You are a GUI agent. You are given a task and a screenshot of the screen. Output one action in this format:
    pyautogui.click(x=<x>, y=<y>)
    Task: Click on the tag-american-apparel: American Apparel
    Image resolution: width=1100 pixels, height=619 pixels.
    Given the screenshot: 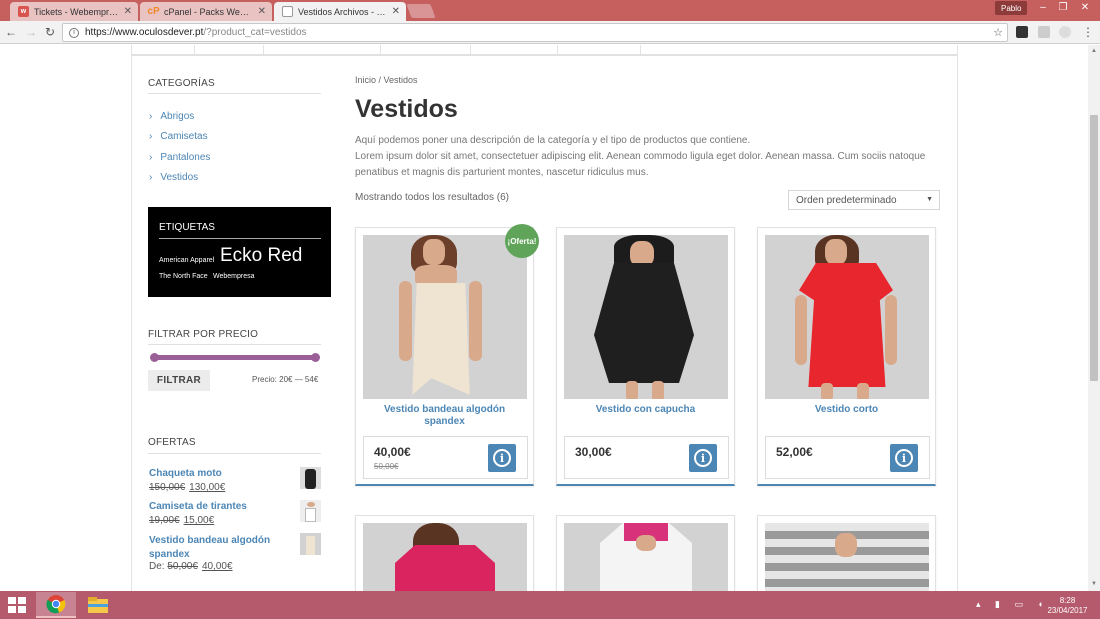 What is the action you would take?
    pyautogui.click(x=186, y=260)
    